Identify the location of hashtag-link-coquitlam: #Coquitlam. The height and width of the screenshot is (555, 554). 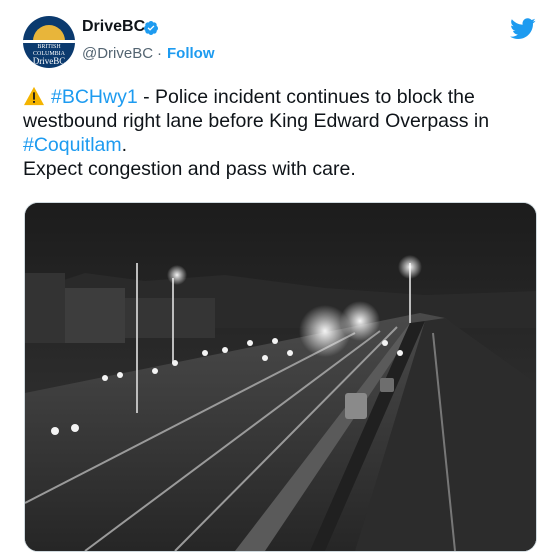
(72, 145).